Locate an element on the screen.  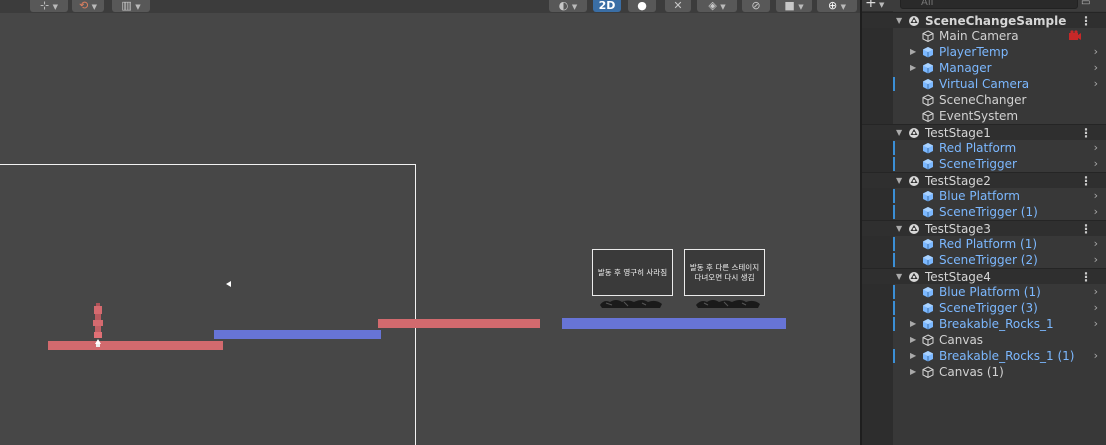
hierarchy-item: SceneTrigger (3) › is located at coordinates (984, 308).